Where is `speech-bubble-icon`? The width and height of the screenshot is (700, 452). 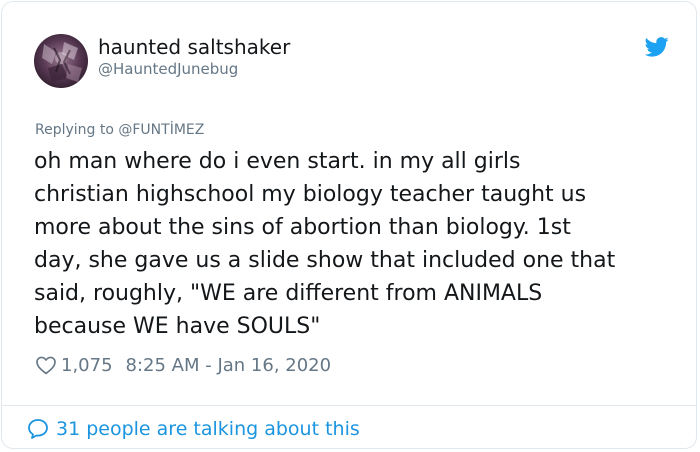
speech-bubble-icon is located at coordinates (38, 429).